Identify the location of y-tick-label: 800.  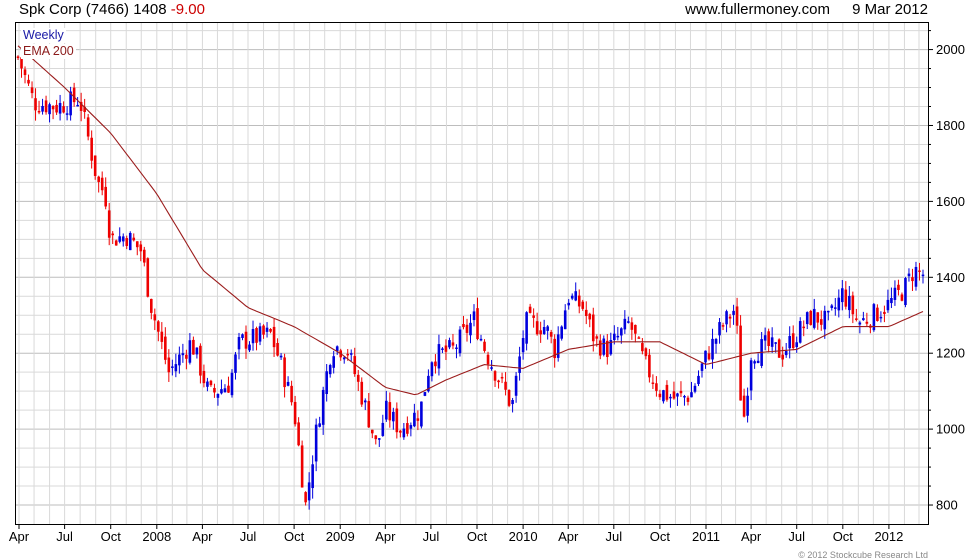
(947, 505).